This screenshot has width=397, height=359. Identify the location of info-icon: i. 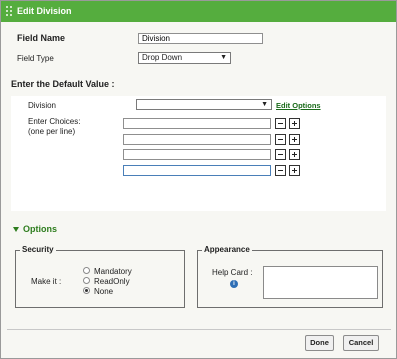
(234, 284).